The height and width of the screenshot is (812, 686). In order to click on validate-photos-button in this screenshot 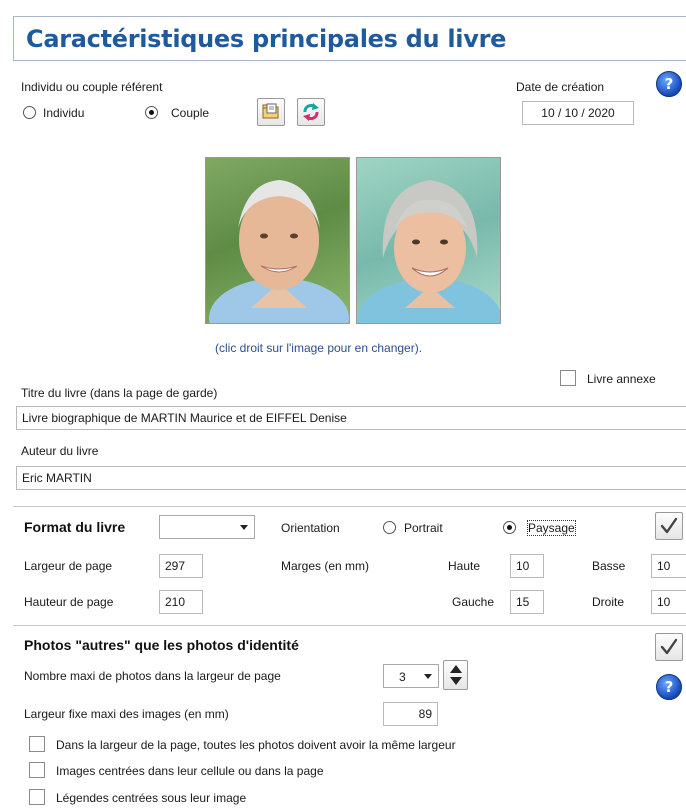, I will do `click(669, 647)`.